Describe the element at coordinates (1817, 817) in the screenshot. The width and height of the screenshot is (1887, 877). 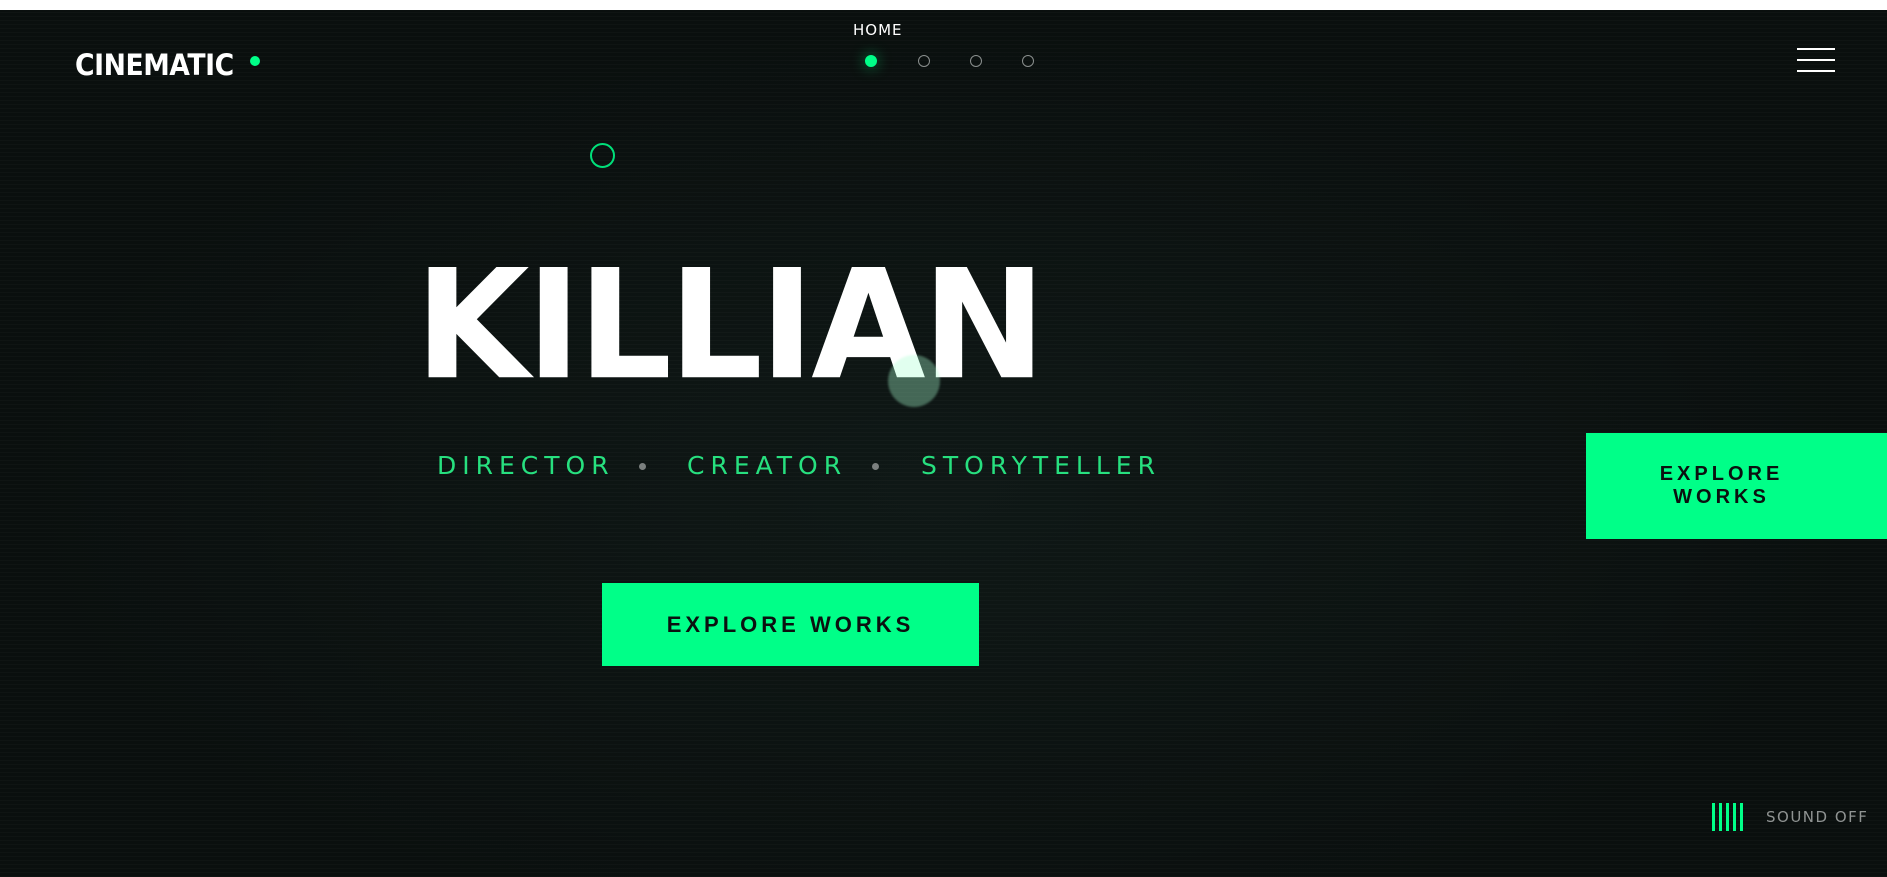
I see `sound-toggle-label: SOUND OFF` at that location.